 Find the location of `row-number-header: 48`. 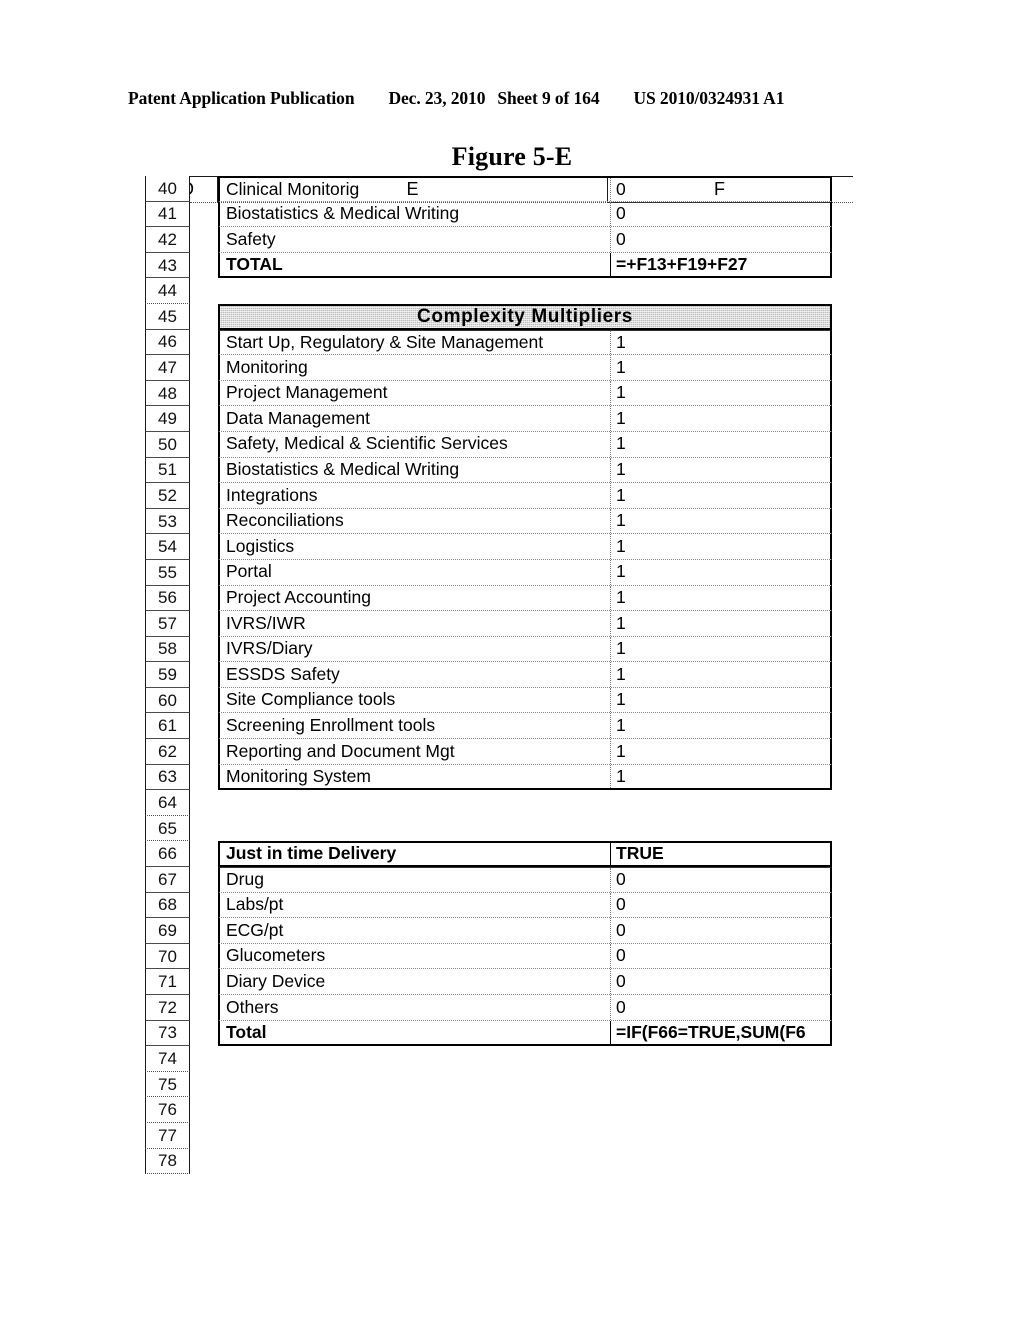

row-number-header: 48 is located at coordinates (167, 393).